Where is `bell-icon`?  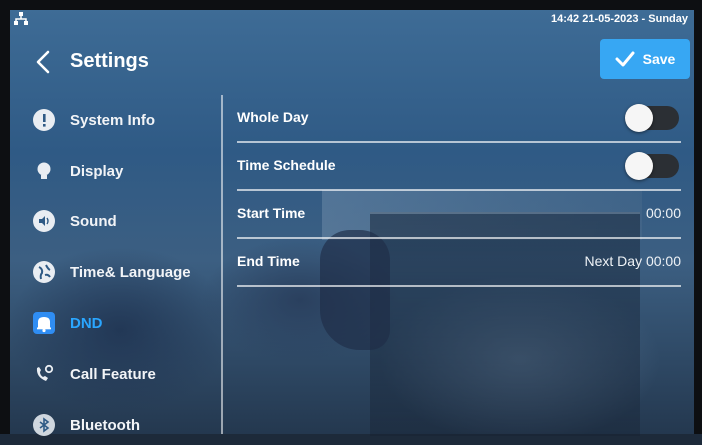
bell-icon is located at coordinates (44, 323).